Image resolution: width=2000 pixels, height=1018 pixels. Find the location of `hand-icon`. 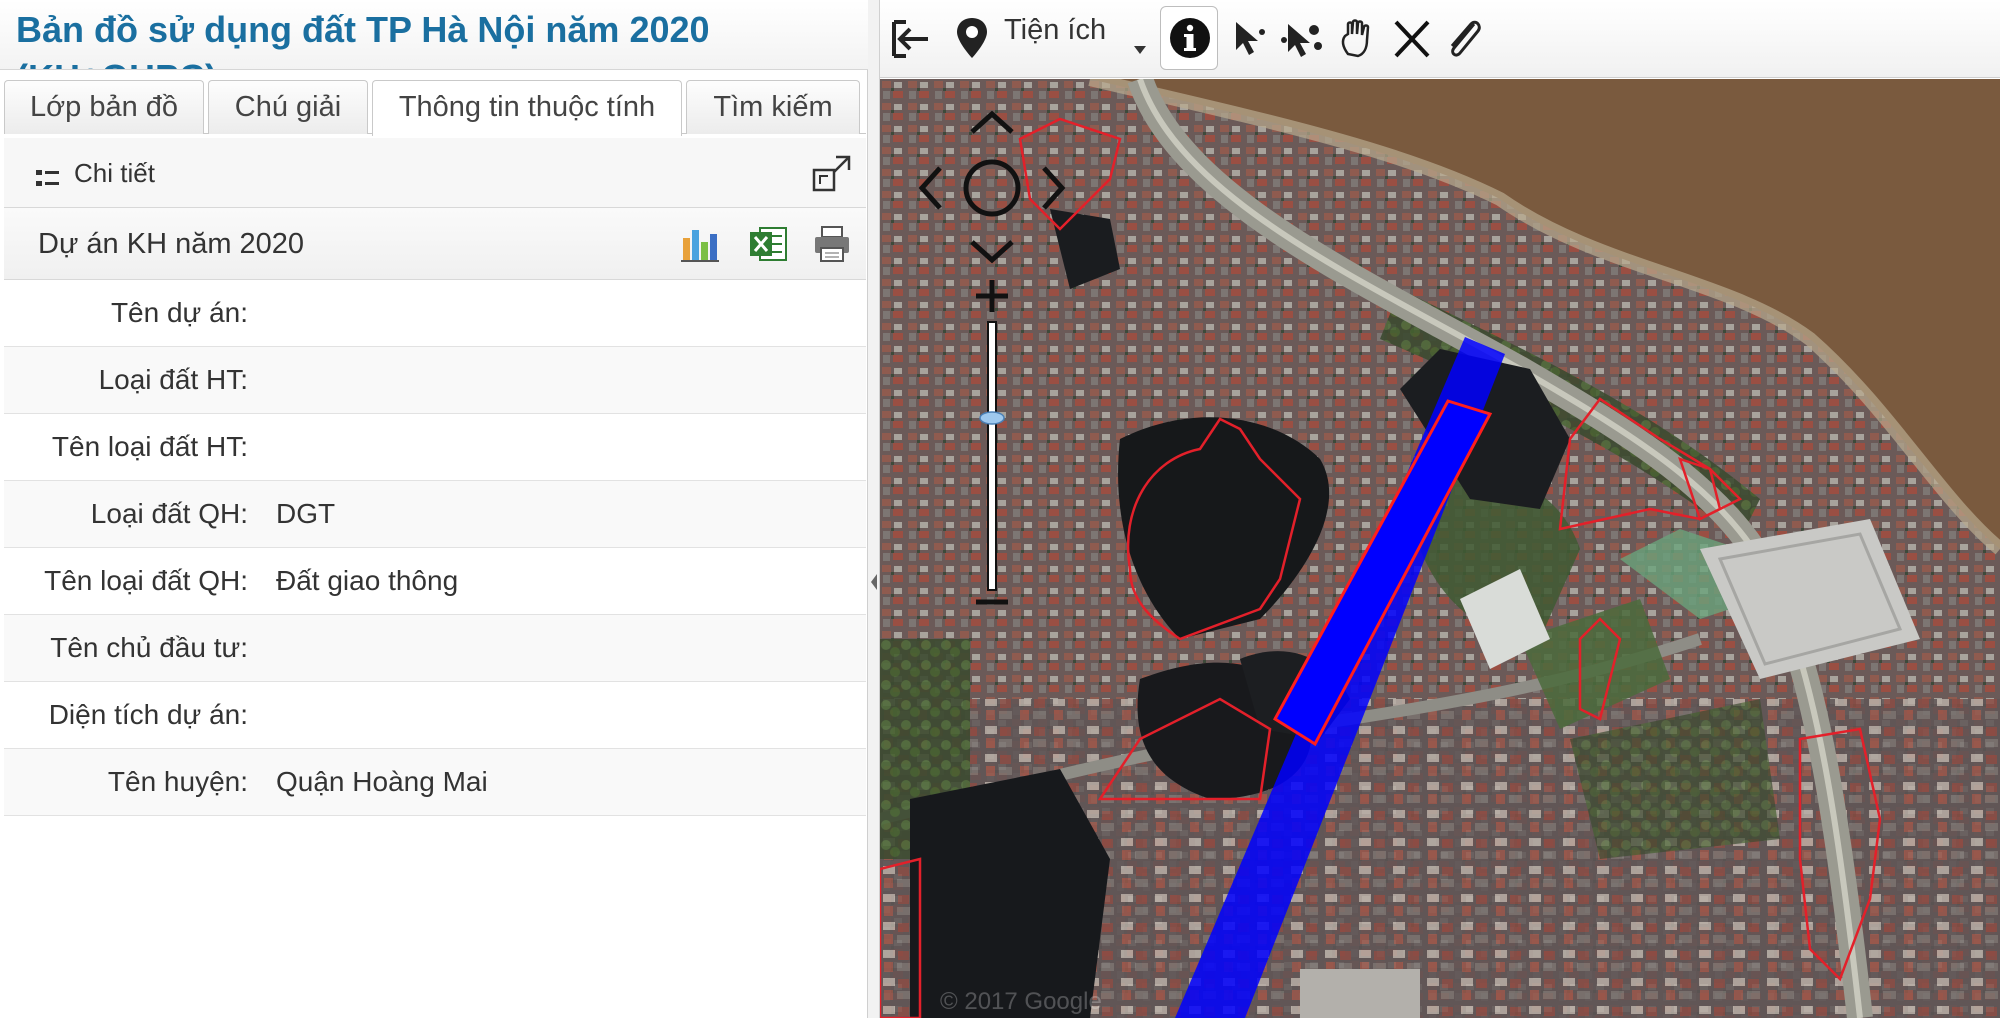

hand-icon is located at coordinates (1359, 39).